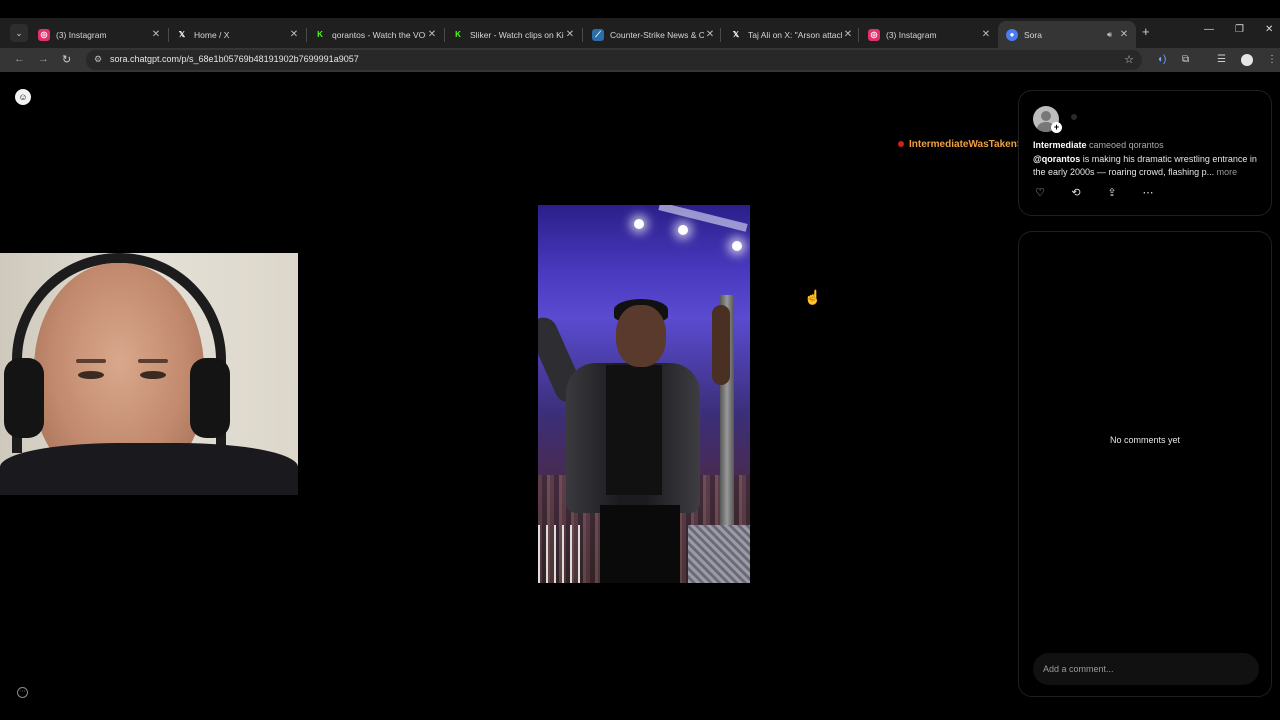  I want to click on audio-playing-icon: 🔊︎, so click(1109, 35).